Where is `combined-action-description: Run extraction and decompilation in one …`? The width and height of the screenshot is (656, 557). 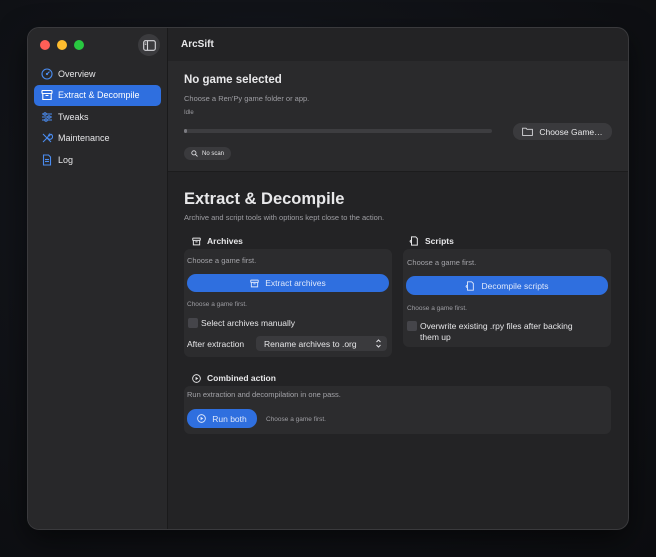
combined-action-description: Run extraction and decompilation in one … is located at coordinates (264, 394).